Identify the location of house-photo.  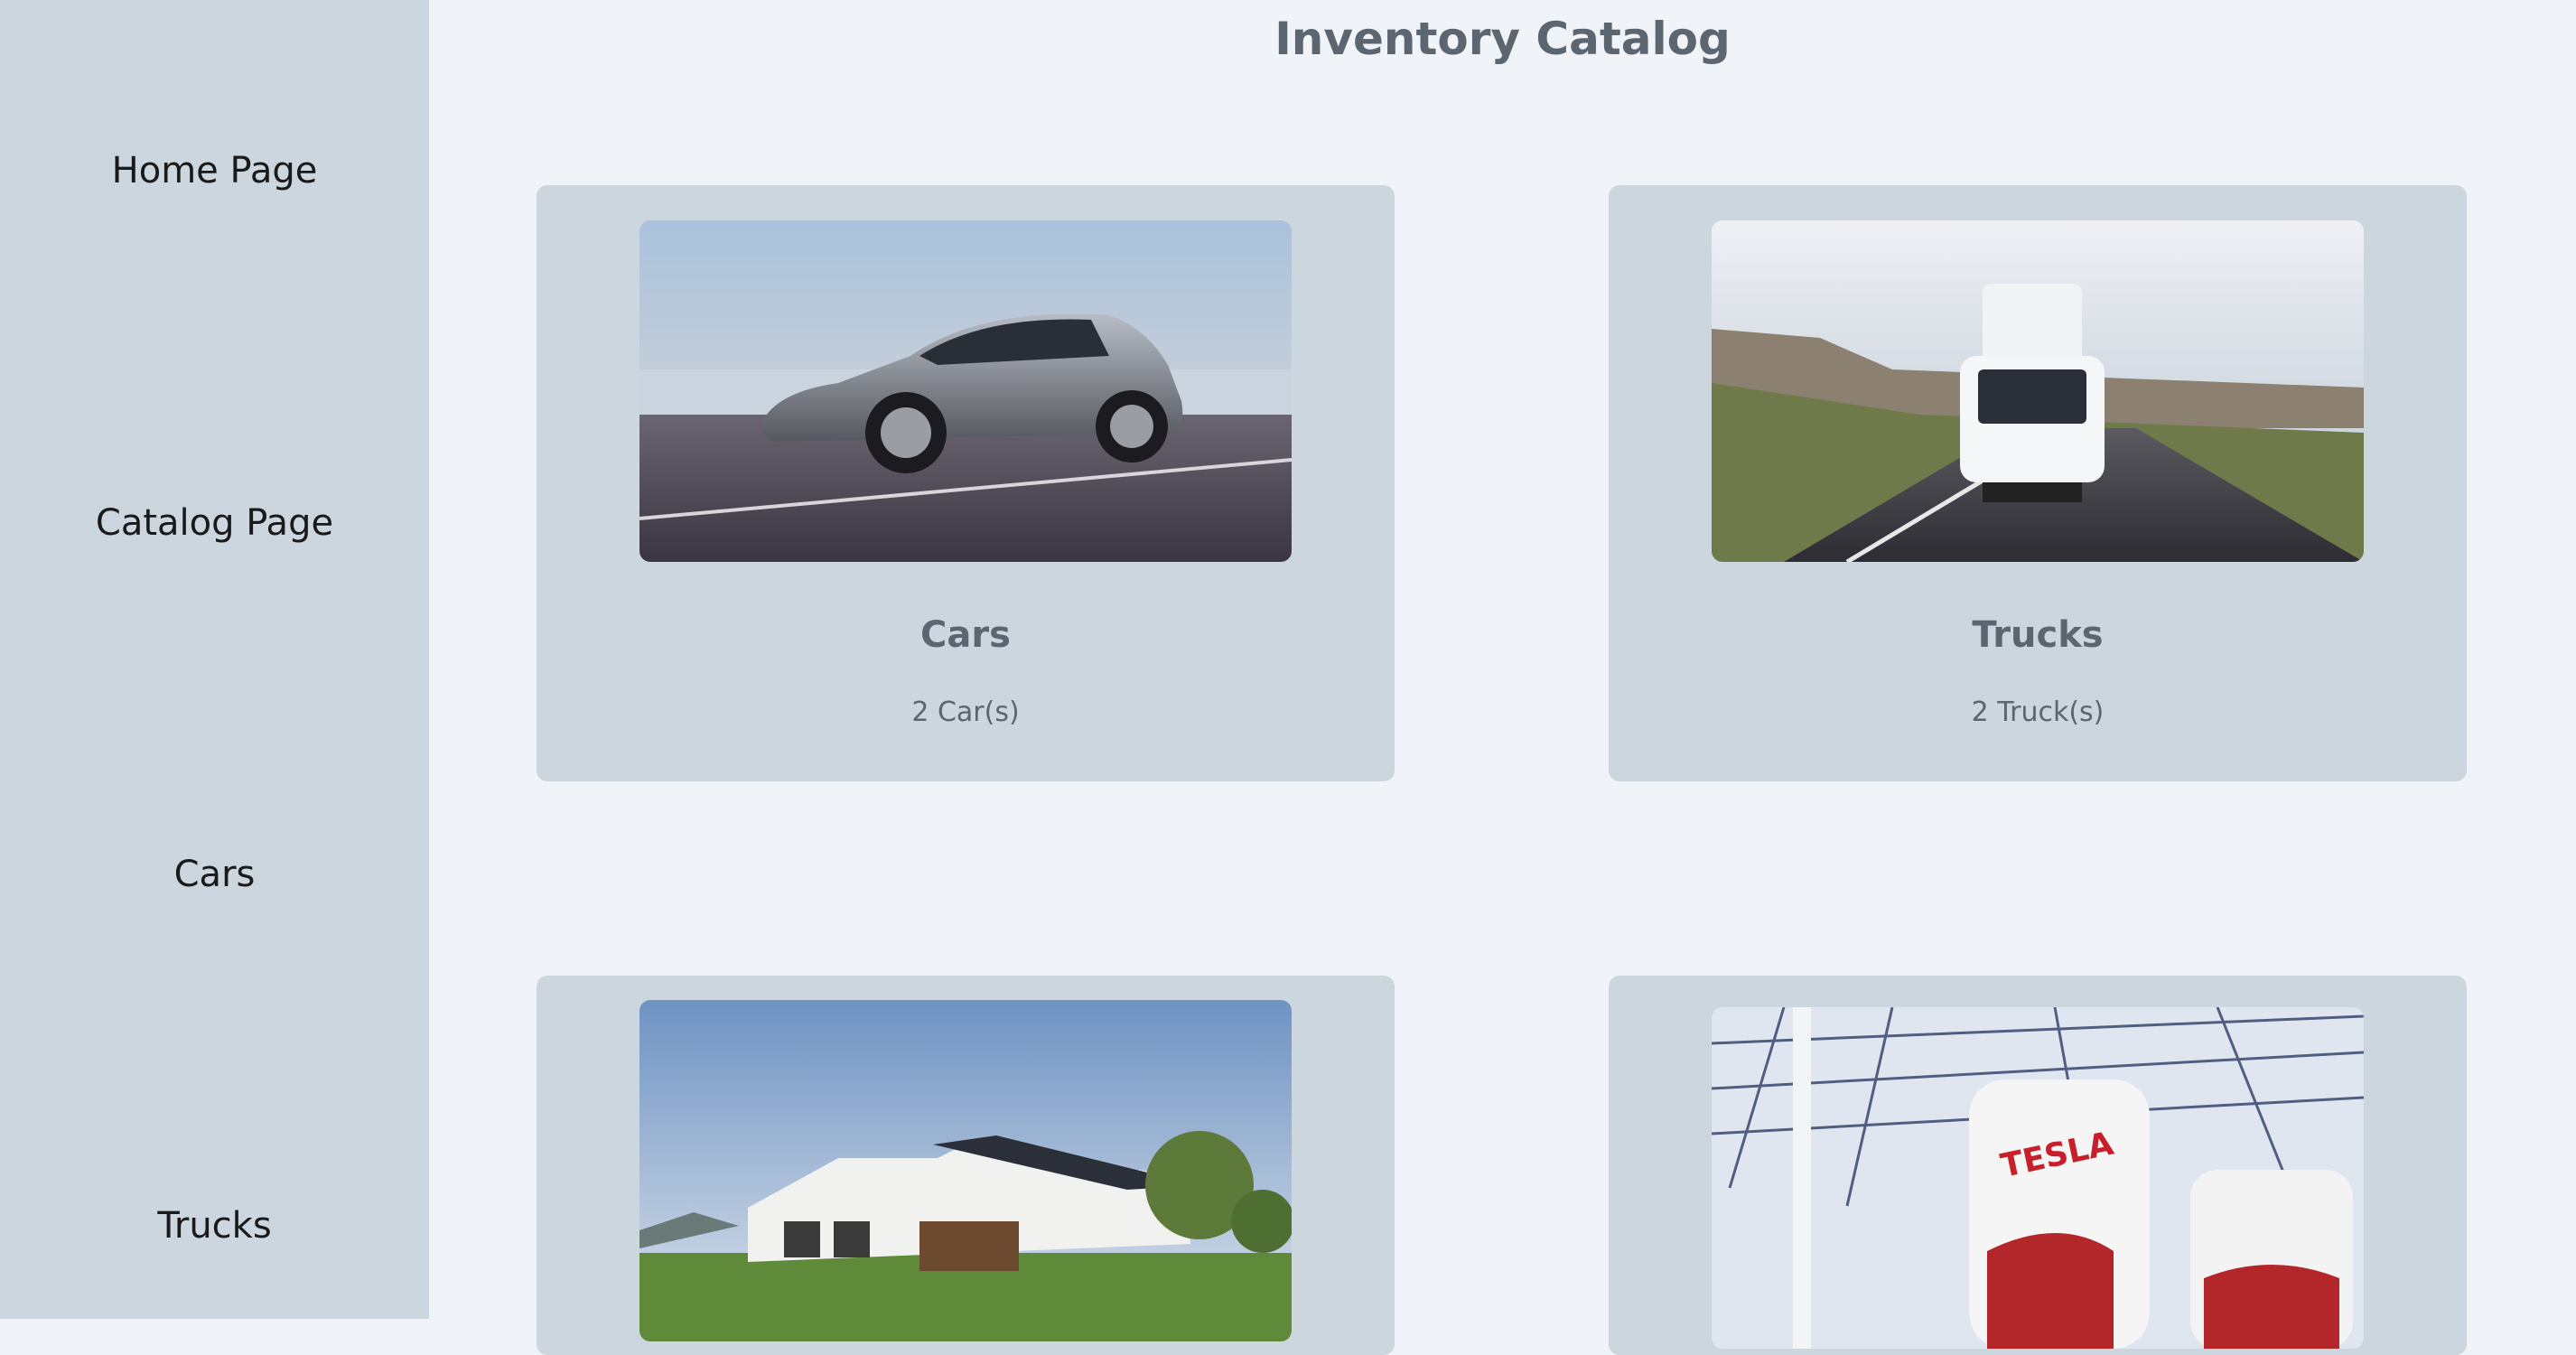
(966, 1171).